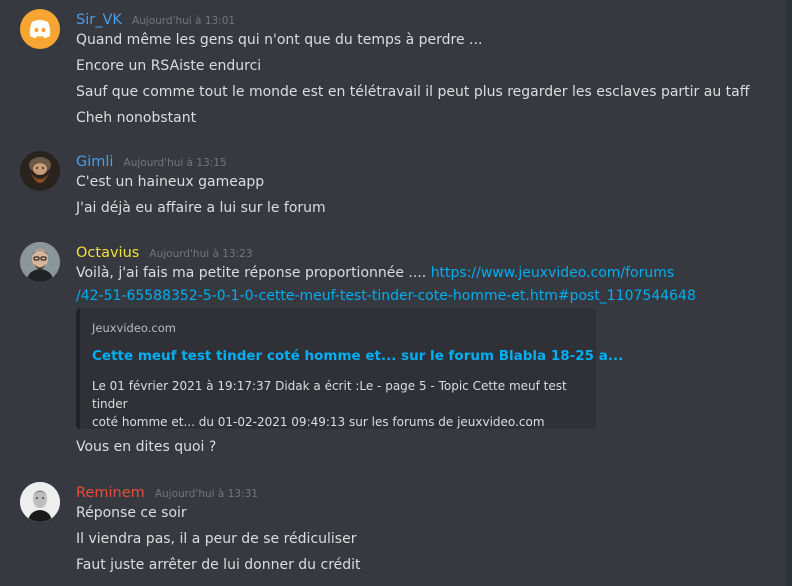 This screenshot has width=792, height=586. I want to click on message-header: Reminem Aujourd'hui à 13:31, so click(167, 492).